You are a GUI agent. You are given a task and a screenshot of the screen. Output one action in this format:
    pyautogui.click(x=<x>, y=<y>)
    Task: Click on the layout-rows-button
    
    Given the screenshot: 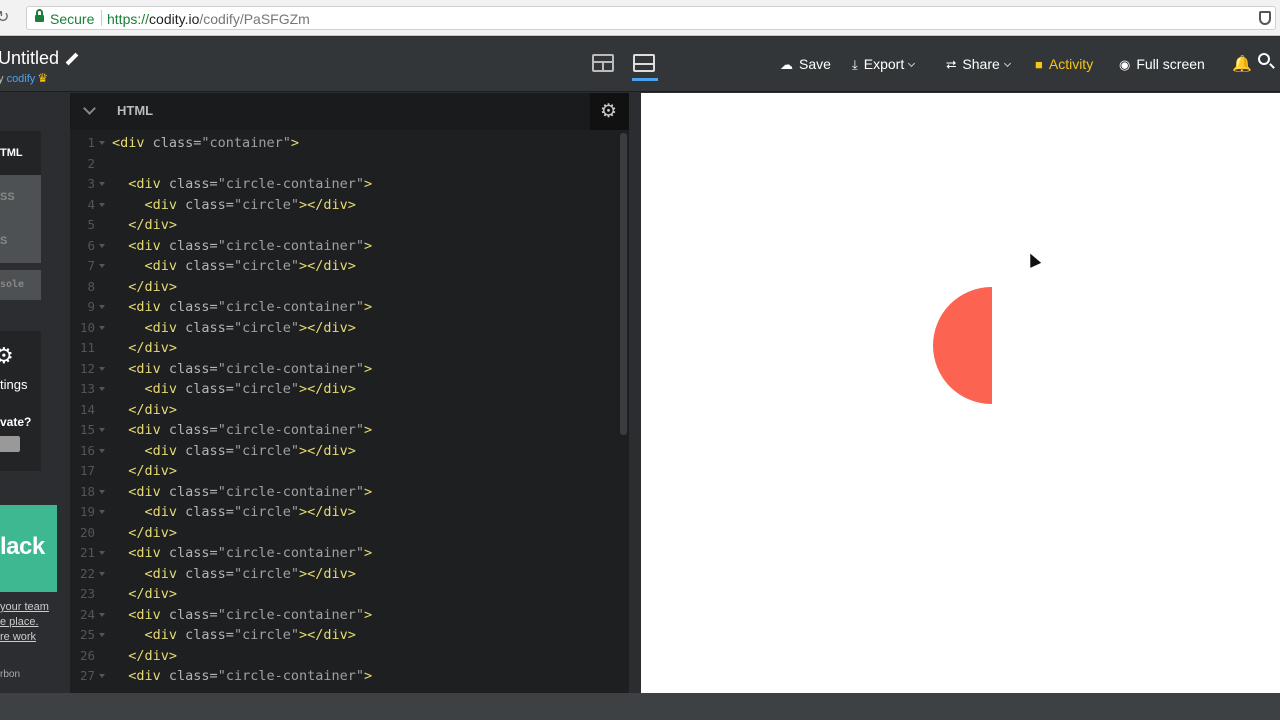 What is the action you would take?
    pyautogui.click(x=644, y=63)
    